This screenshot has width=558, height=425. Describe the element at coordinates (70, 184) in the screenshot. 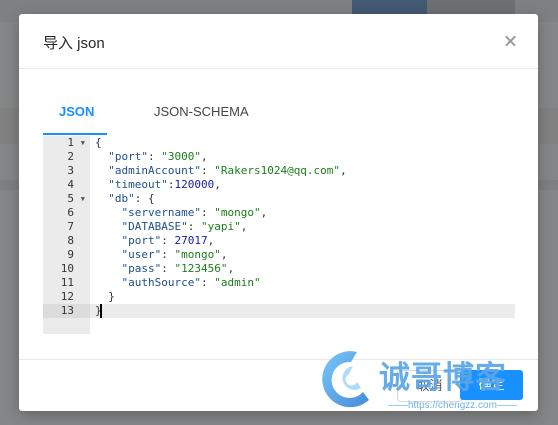

I see `line-number: 4` at that location.